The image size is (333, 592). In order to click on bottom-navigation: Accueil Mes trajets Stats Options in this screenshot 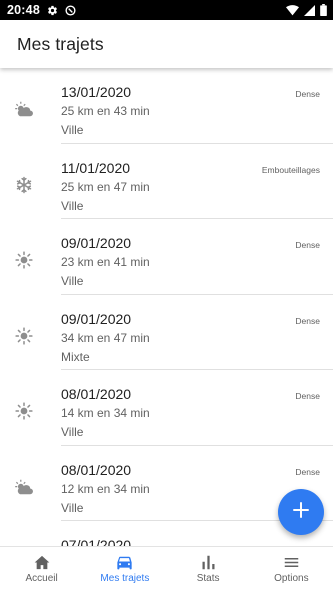, I will do `click(166, 569)`.